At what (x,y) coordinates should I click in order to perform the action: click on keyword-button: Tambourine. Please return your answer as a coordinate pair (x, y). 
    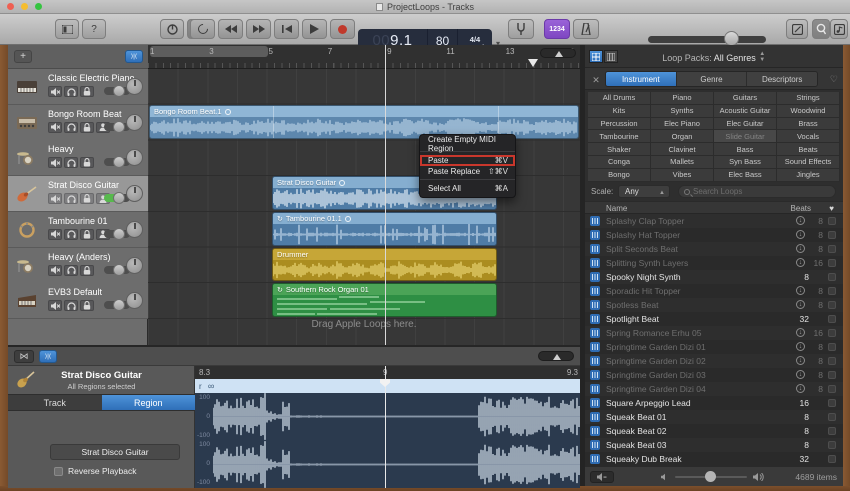
    Looking at the image, I should click on (619, 137).